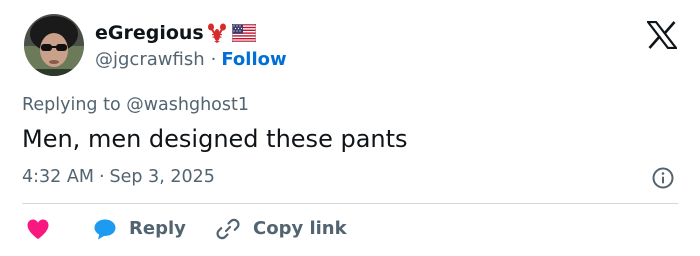 This screenshot has width=700, height=256. What do you see at coordinates (150, 59) in the screenshot?
I see `author-handle: @jgcrawfish` at bounding box center [150, 59].